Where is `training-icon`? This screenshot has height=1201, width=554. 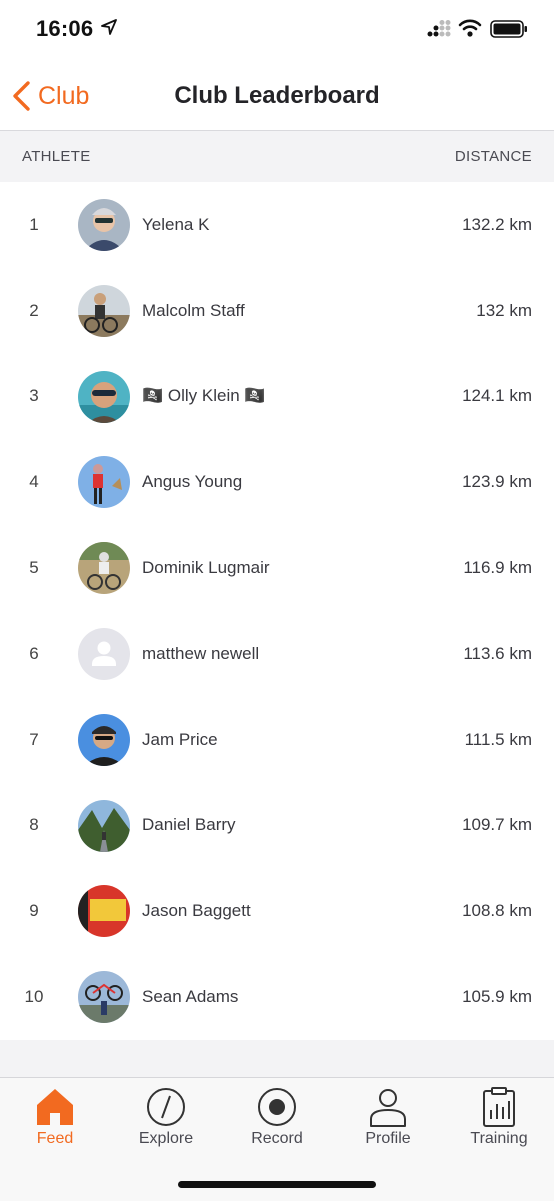 training-icon is located at coordinates (499, 1107).